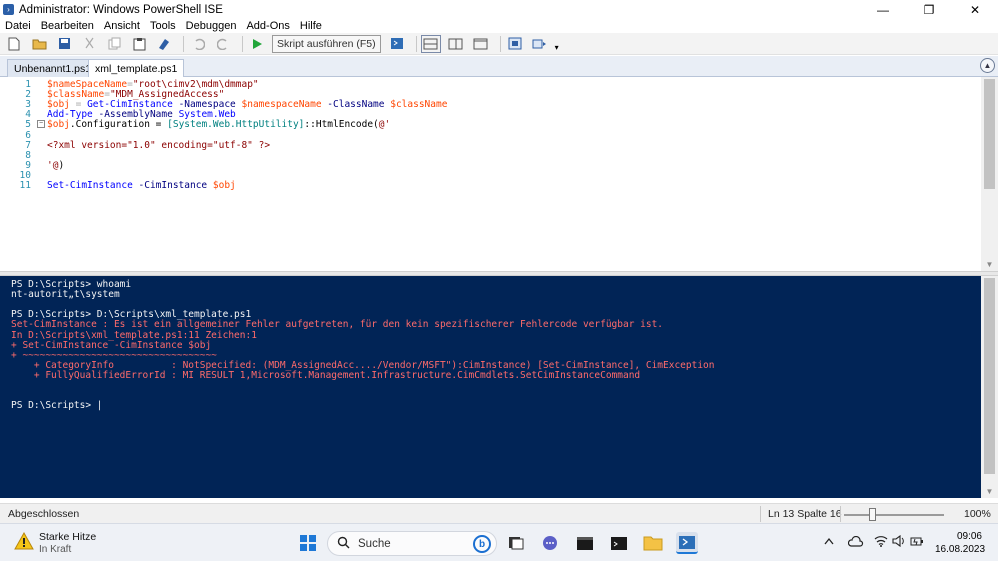 The image size is (998, 561). What do you see at coordinates (24, 542) in the screenshot?
I see `warning-icon` at bounding box center [24, 542].